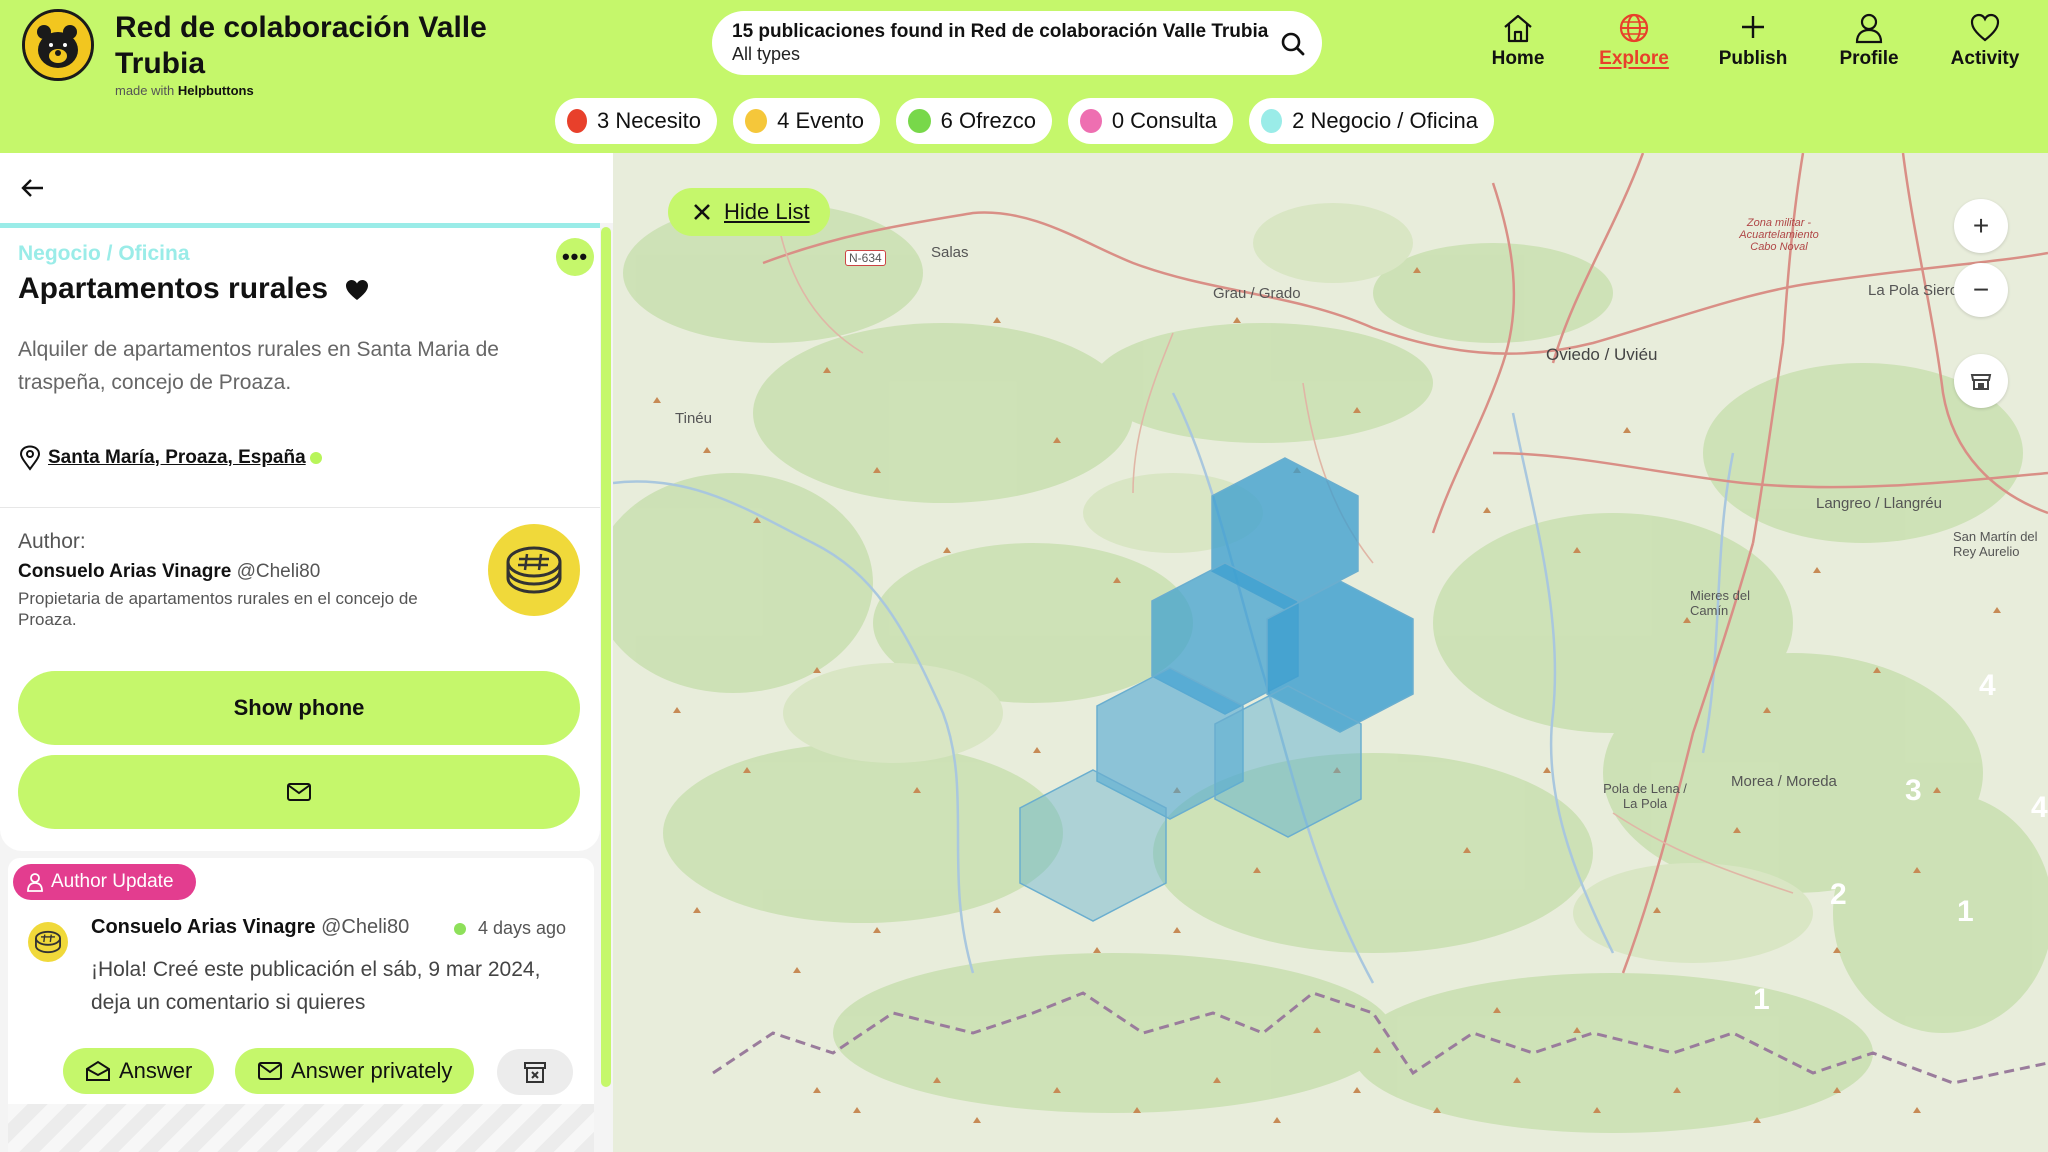 The image size is (2048, 1152). What do you see at coordinates (357, 290) in the screenshot?
I see `favorite-heart-icon` at bounding box center [357, 290].